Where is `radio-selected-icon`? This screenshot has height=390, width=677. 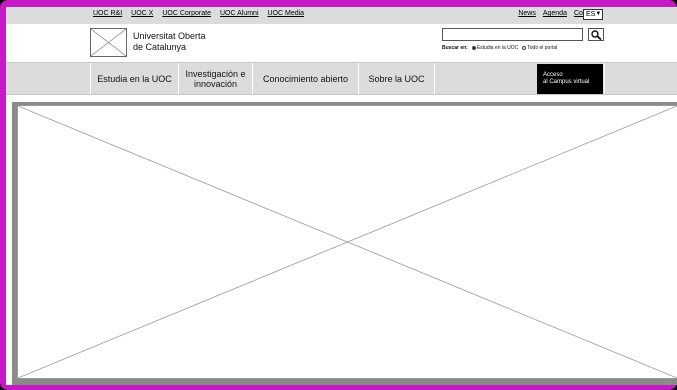 radio-selected-icon is located at coordinates (473, 47).